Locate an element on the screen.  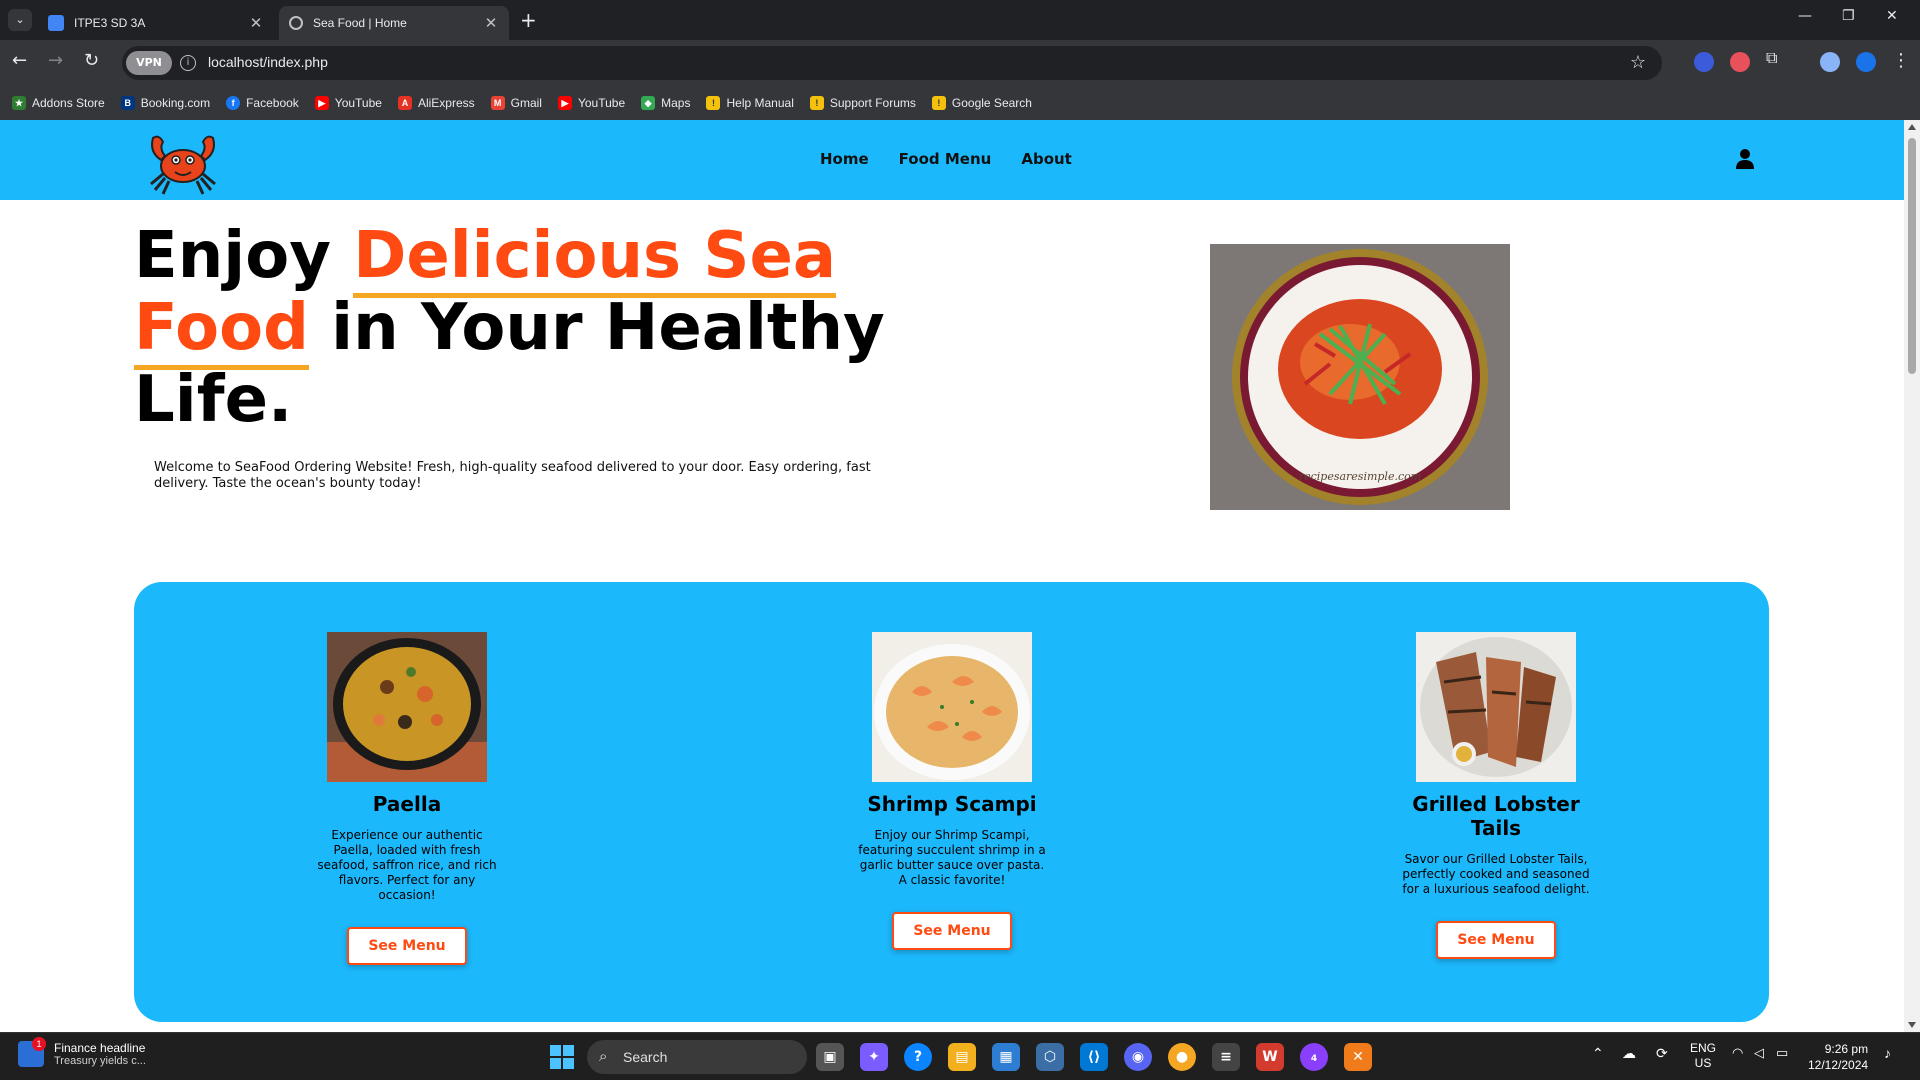
close-window-icon: ✕ is located at coordinates (1892, 16).